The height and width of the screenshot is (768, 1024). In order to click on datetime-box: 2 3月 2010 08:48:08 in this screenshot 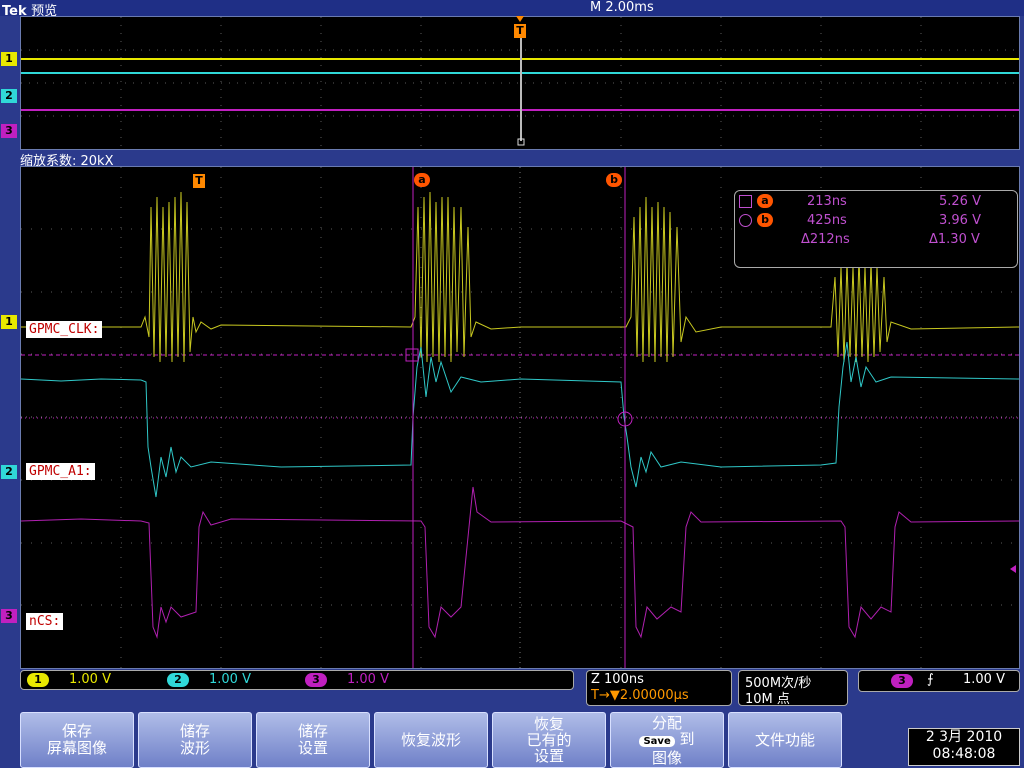, I will do `click(964, 747)`.